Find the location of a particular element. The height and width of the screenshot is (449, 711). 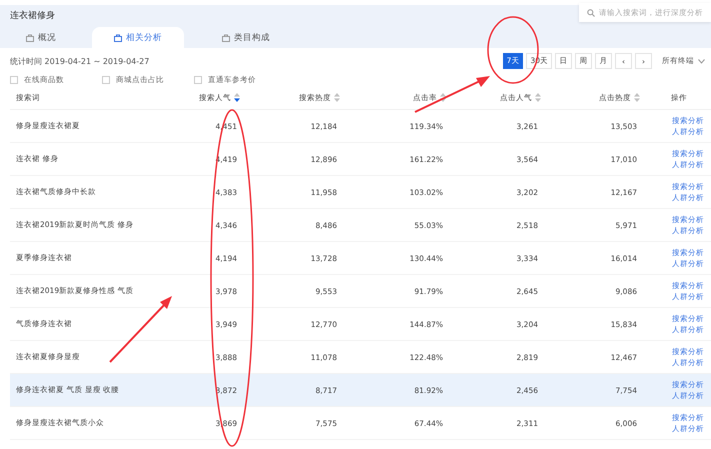

tab: 类目构成 is located at coordinates (250, 37).